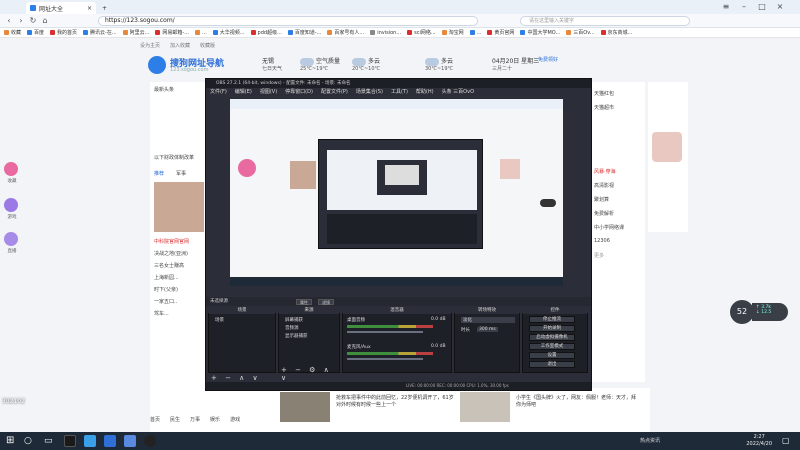 This screenshot has height=450, width=800. Describe the element at coordinates (159, 173) in the screenshot. I see `news-tab-recommend: 推荐` at that location.